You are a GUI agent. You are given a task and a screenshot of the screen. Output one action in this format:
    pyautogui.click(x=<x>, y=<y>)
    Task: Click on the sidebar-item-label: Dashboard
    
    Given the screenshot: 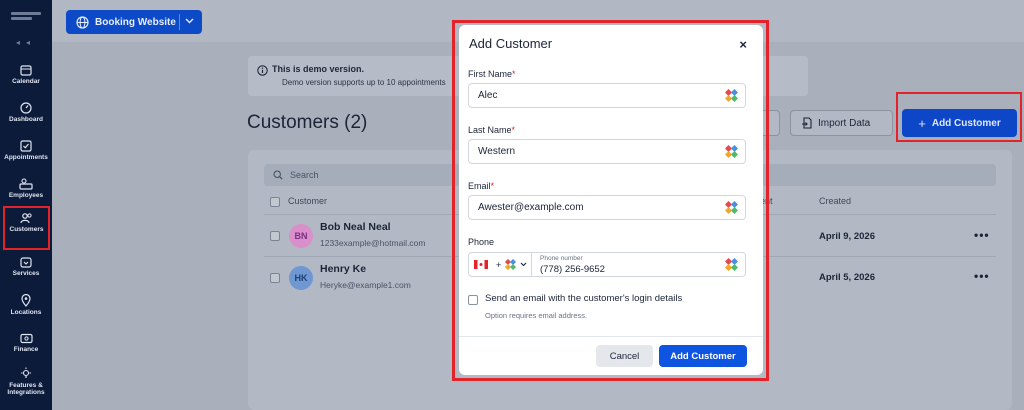 What is the action you would take?
    pyautogui.click(x=26, y=119)
    